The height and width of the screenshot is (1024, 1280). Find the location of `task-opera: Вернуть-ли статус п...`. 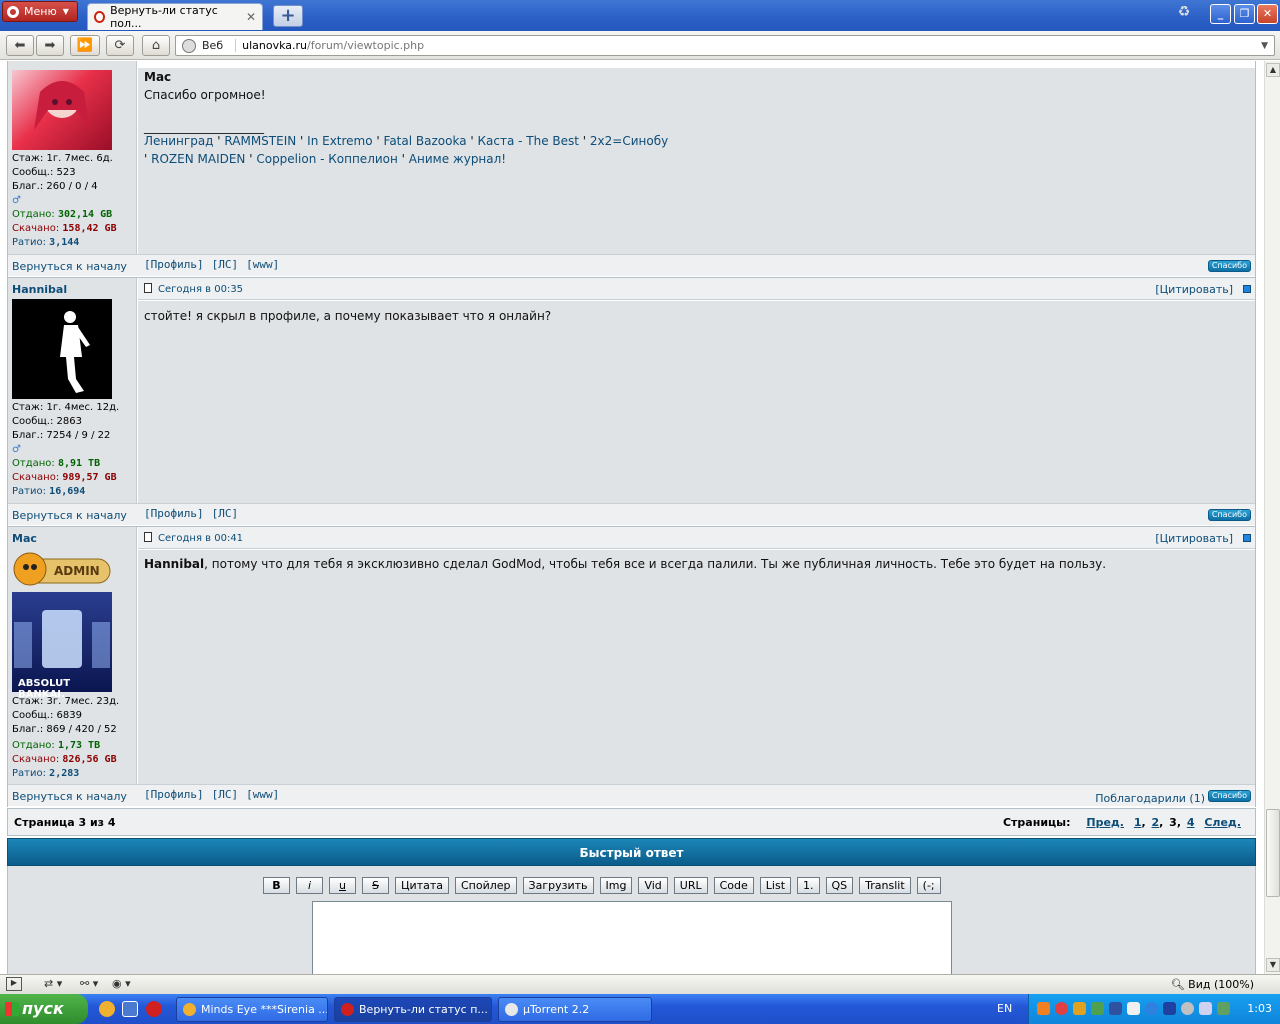

task-opera: Вернуть-ли статус п... is located at coordinates (413, 1009).